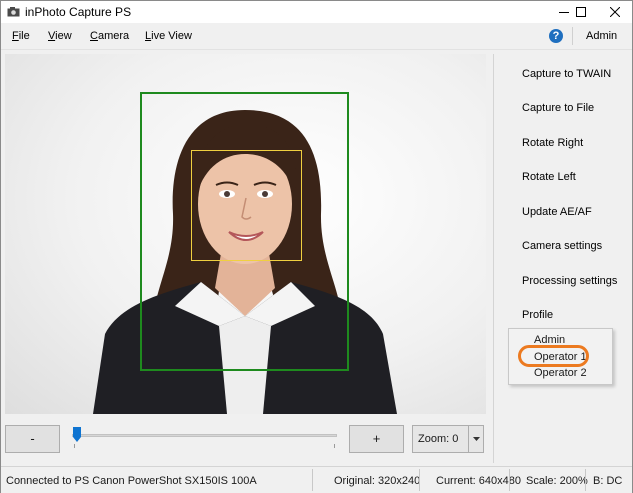 The image size is (633, 493). What do you see at coordinates (60, 36) in the screenshot?
I see `menu-view: View` at bounding box center [60, 36].